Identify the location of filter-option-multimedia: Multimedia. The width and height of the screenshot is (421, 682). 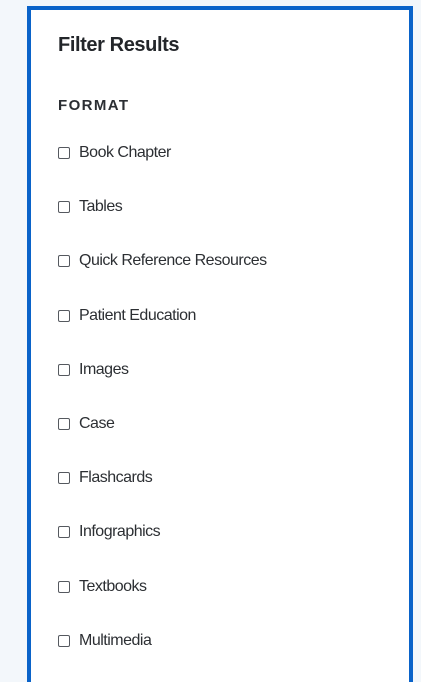
(162, 656).